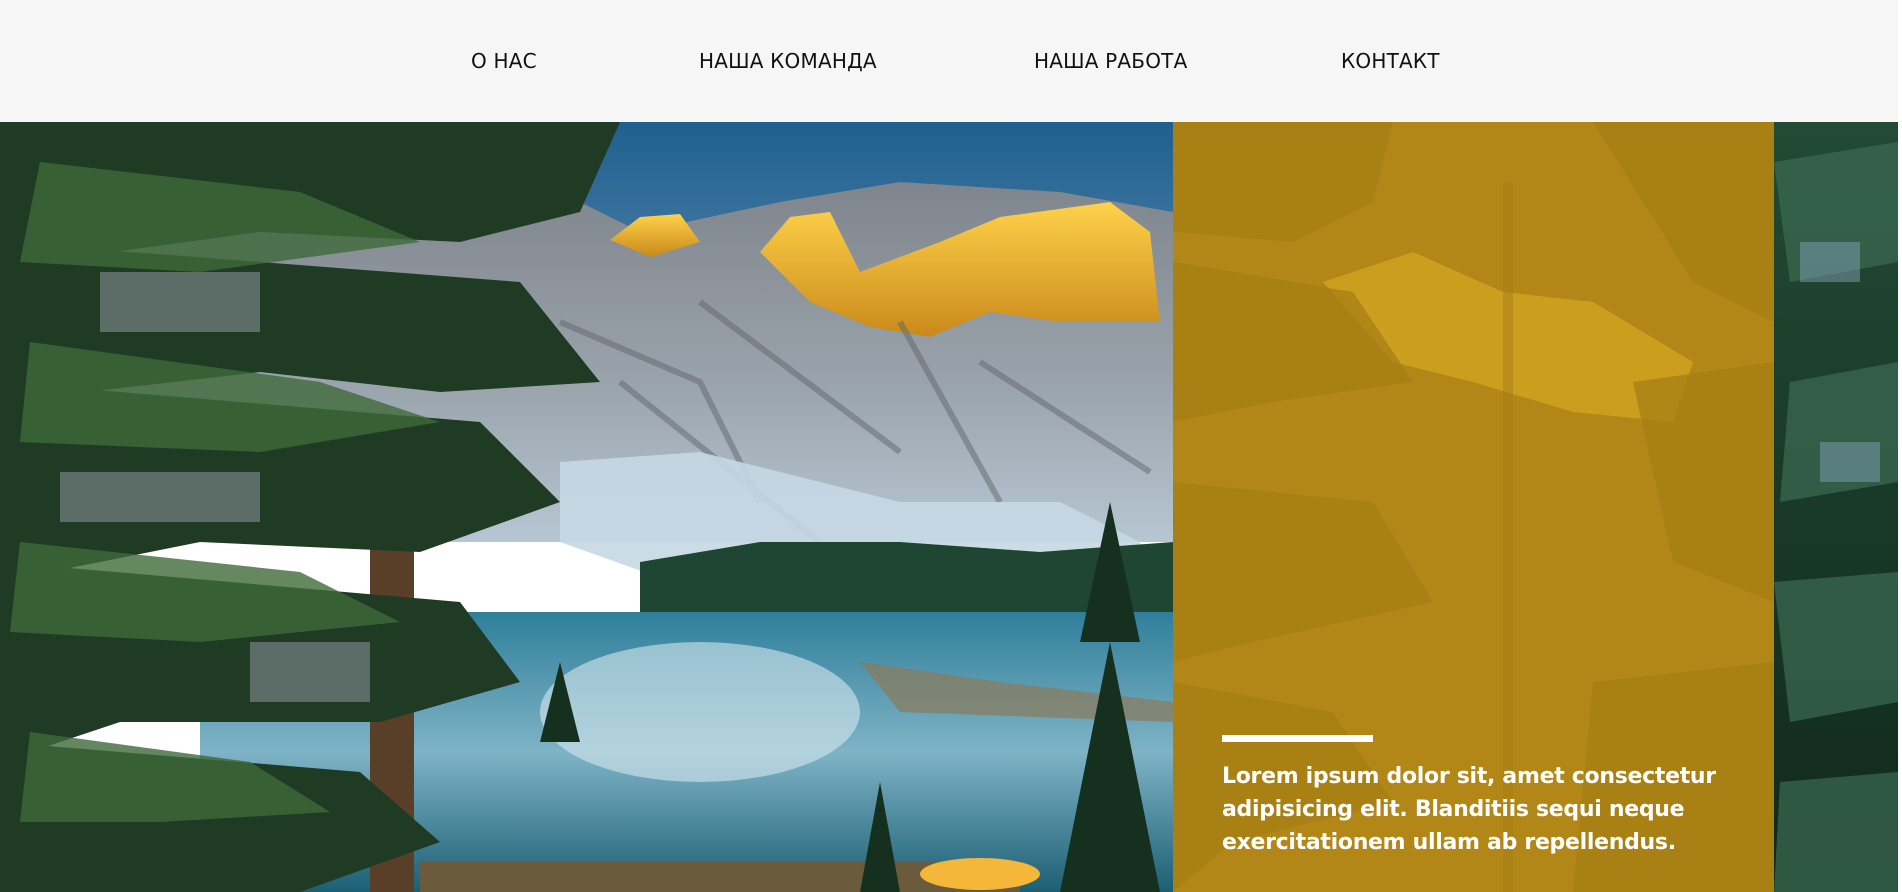 The width and height of the screenshot is (1902, 892). What do you see at coordinates (1900, 446) in the screenshot?
I see `page-edge` at bounding box center [1900, 446].